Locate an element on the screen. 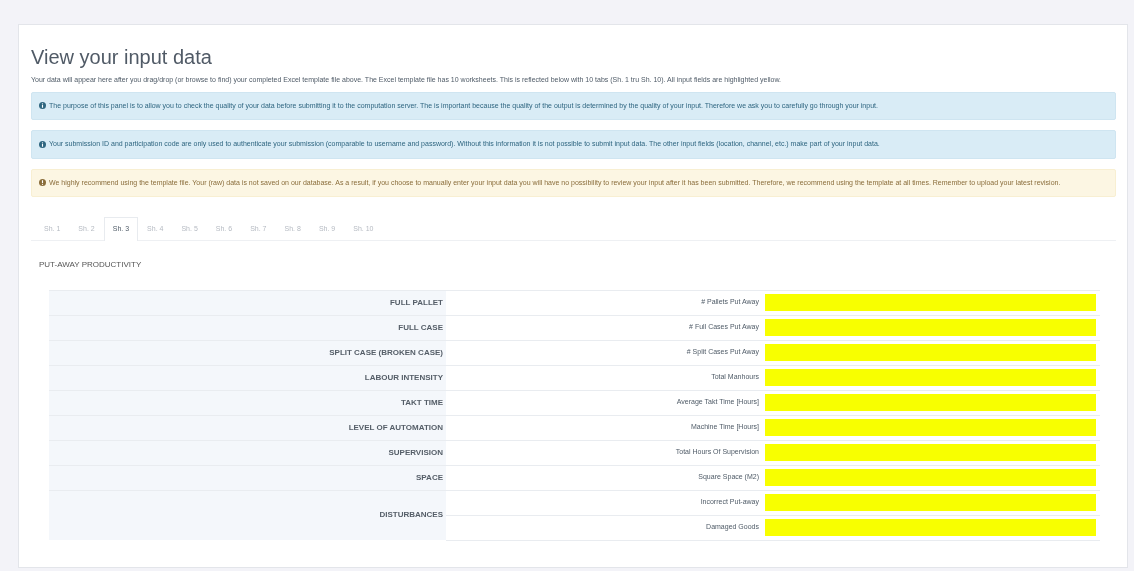 This screenshot has width=1134, height=571. group-label: FULL CASE is located at coordinates (247, 327).